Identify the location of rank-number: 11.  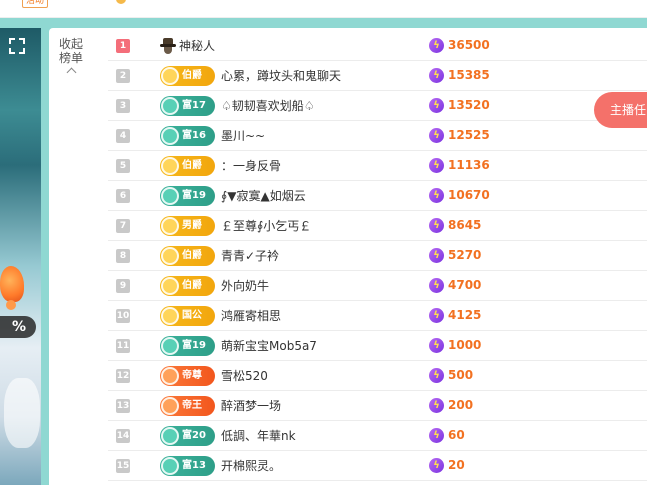
(123, 346).